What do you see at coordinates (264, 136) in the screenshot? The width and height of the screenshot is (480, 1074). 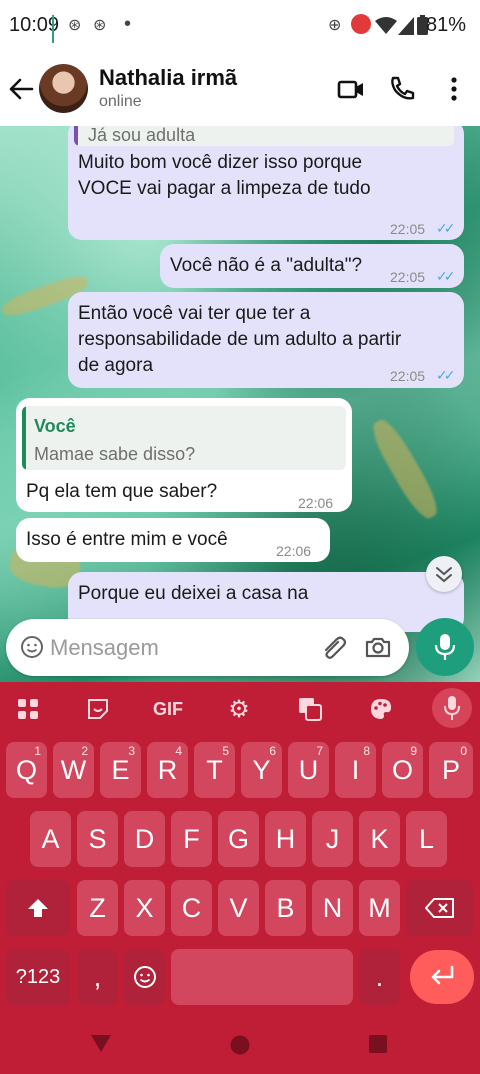 I see `quoted-message: Já sou adulta` at bounding box center [264, 136].